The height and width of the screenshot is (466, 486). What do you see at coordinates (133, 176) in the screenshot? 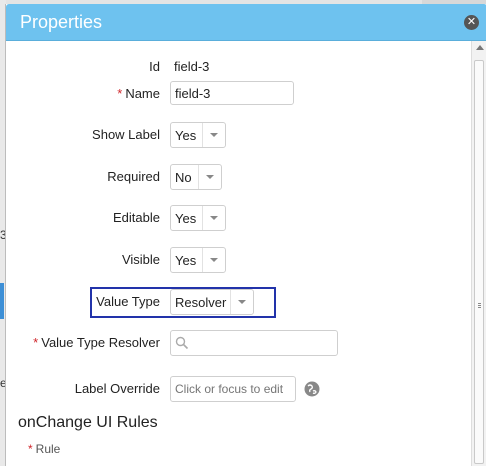
I see `required-label: Required` at bounding box center [133, 176].